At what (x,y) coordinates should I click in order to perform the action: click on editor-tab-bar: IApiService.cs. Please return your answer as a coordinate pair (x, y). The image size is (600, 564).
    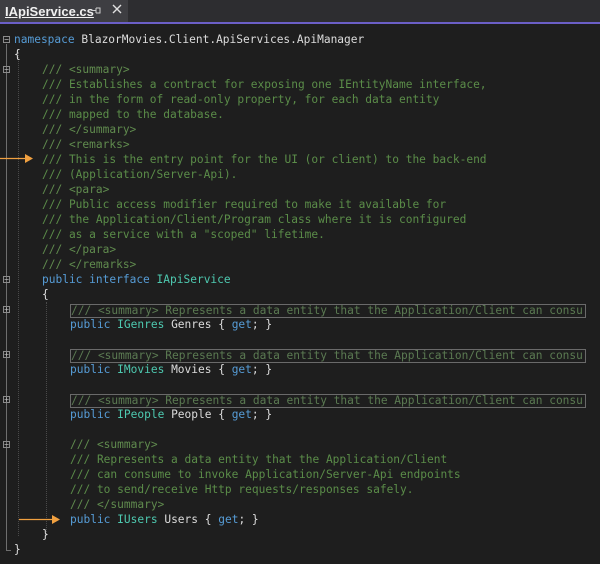
    Looking at the image, I should click on (300, 12).